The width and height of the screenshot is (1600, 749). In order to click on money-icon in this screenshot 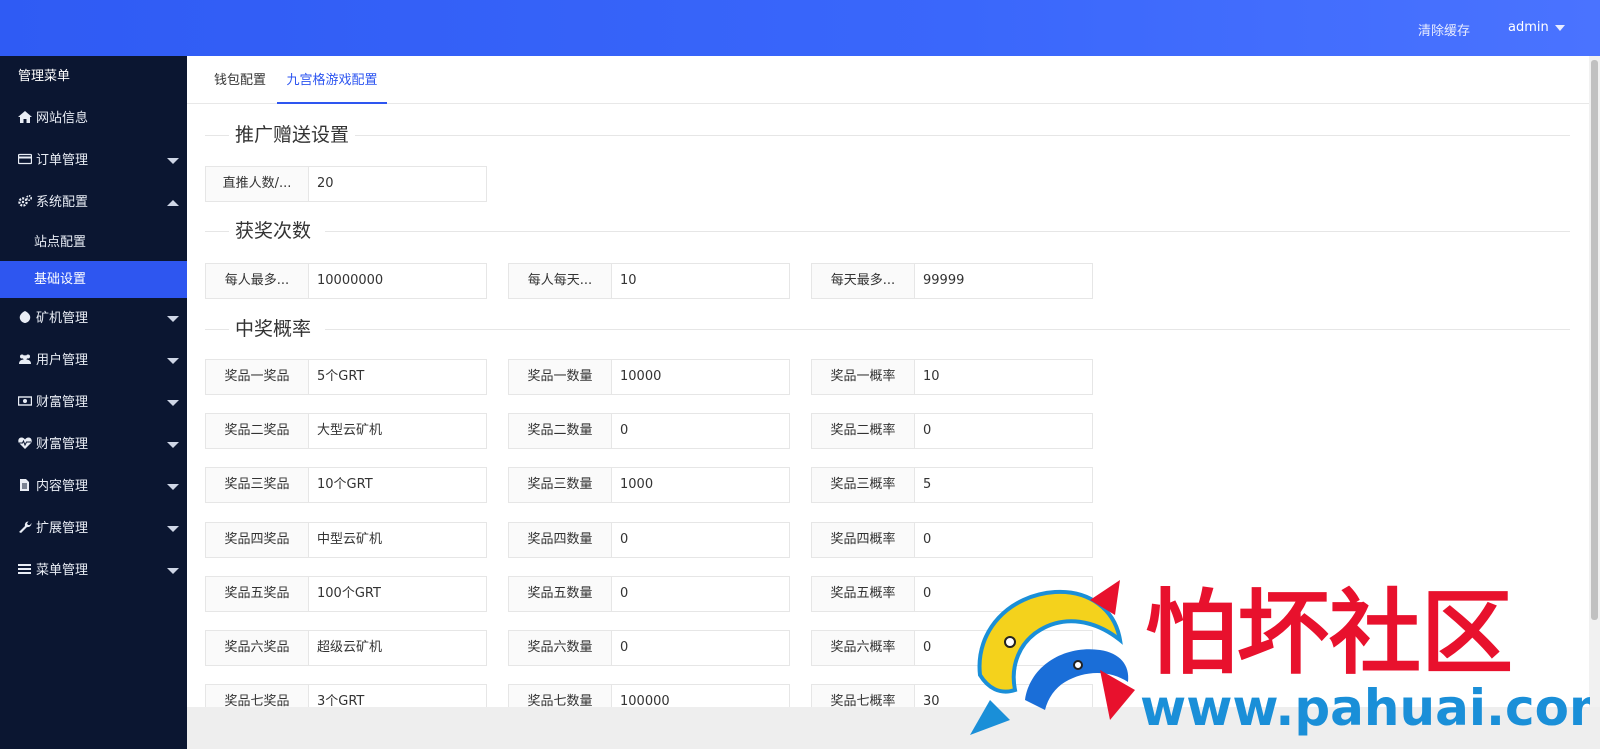, I will do `click(25, 401)`.